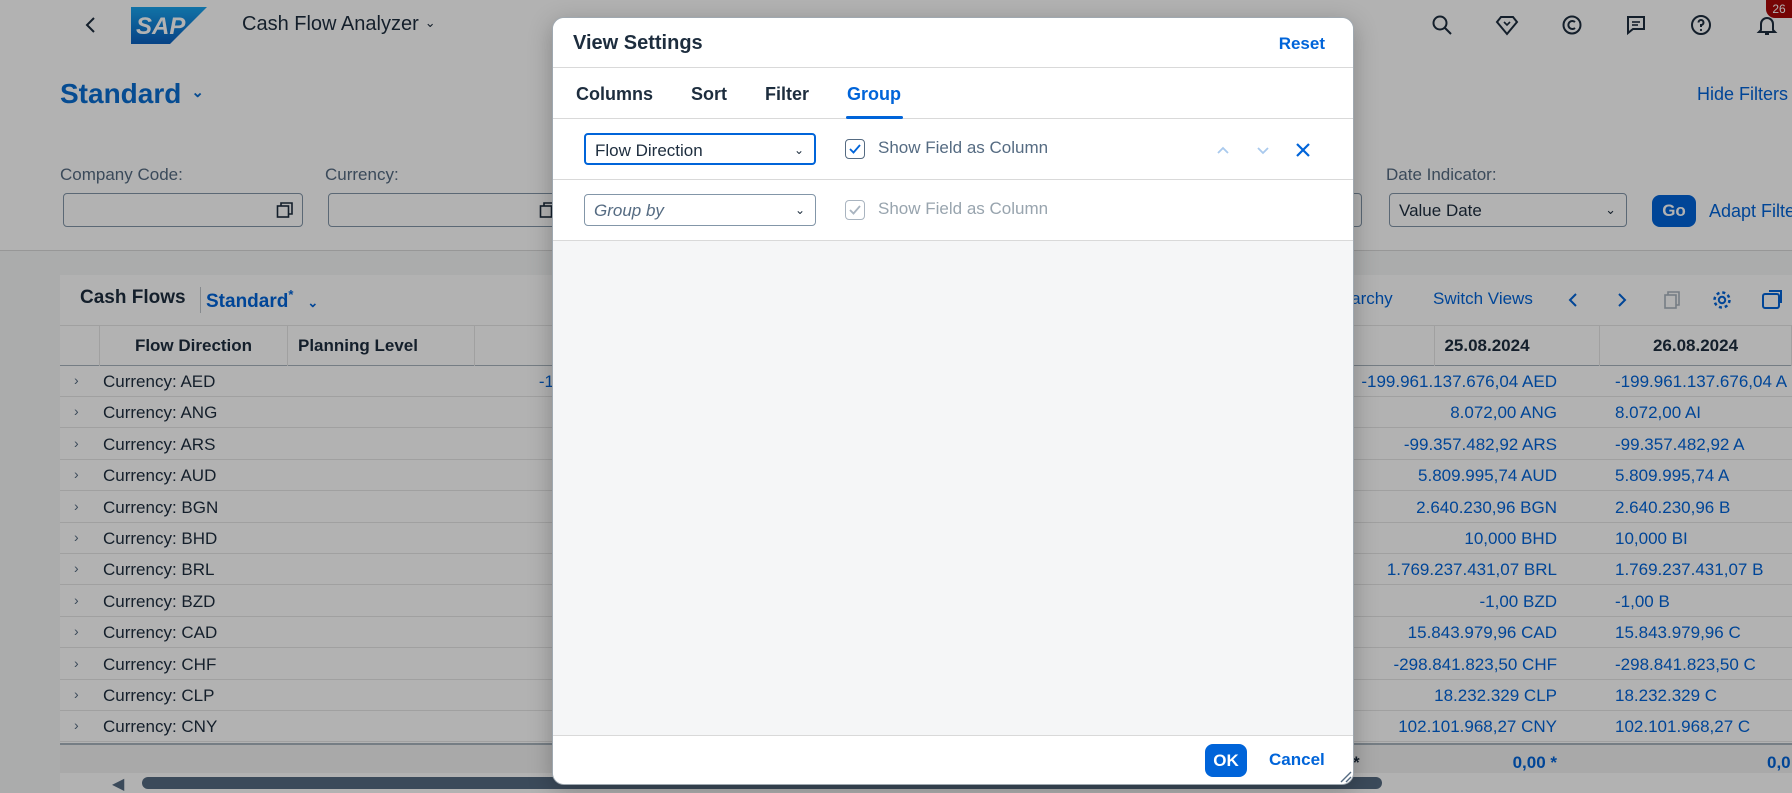 The height and width of the screenshot is (793, 1792). Describe the element at coordinates (638, 43) in the screenshot. I see `dialog-title: View Settings` at that location.